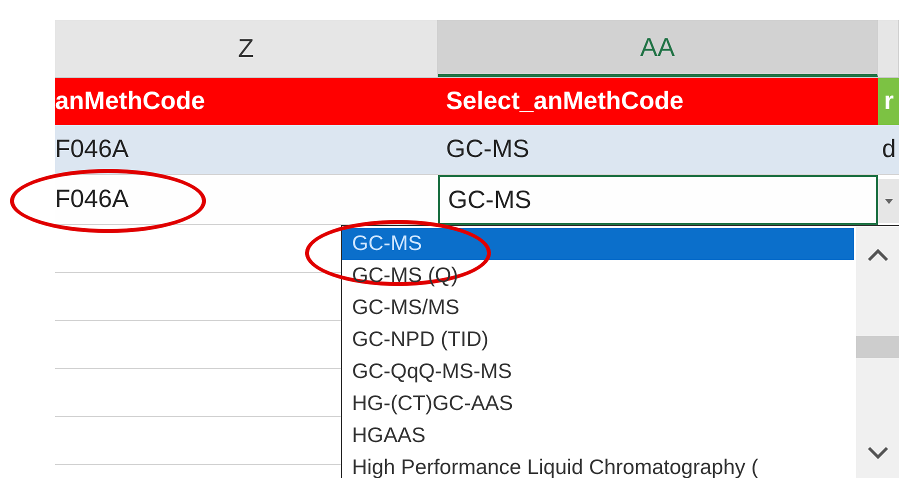  What do you see at coordinates (658, 101) in the screenshot?
I see `header-cell: Select_anMethCode` at bounding box center [658, 101].